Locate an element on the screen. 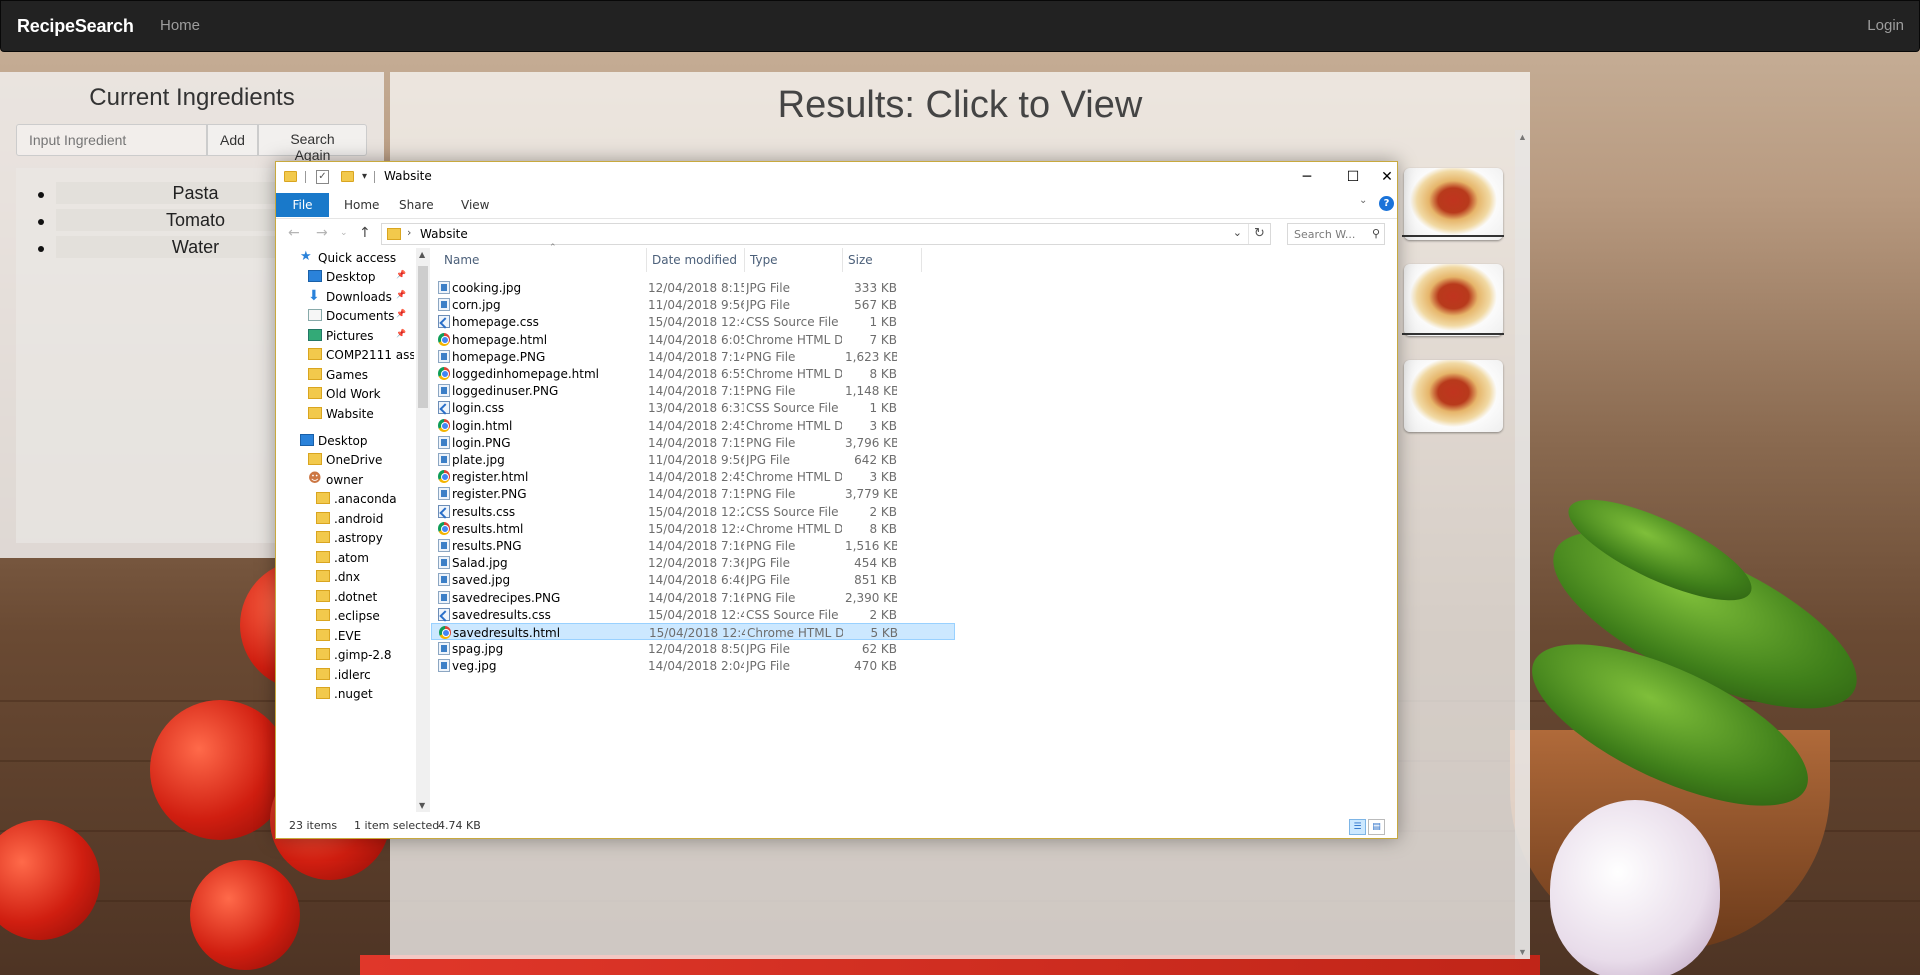  details-view-icon: ☰ is located at coordinates (1357, 827).